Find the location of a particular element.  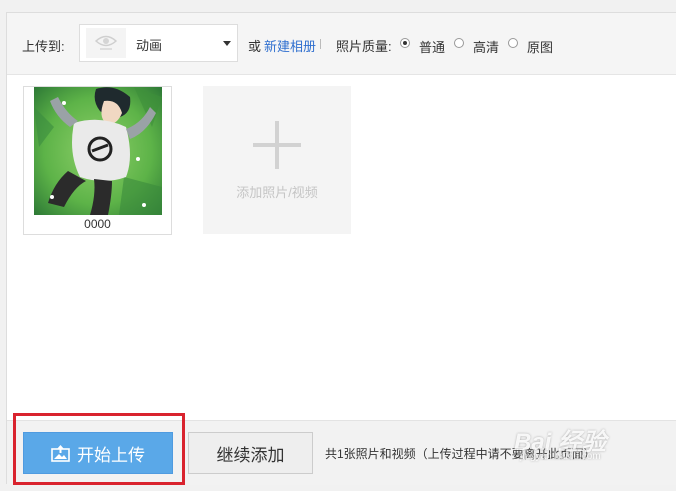

photo-thumbnail is located at coordinates (98, 151).